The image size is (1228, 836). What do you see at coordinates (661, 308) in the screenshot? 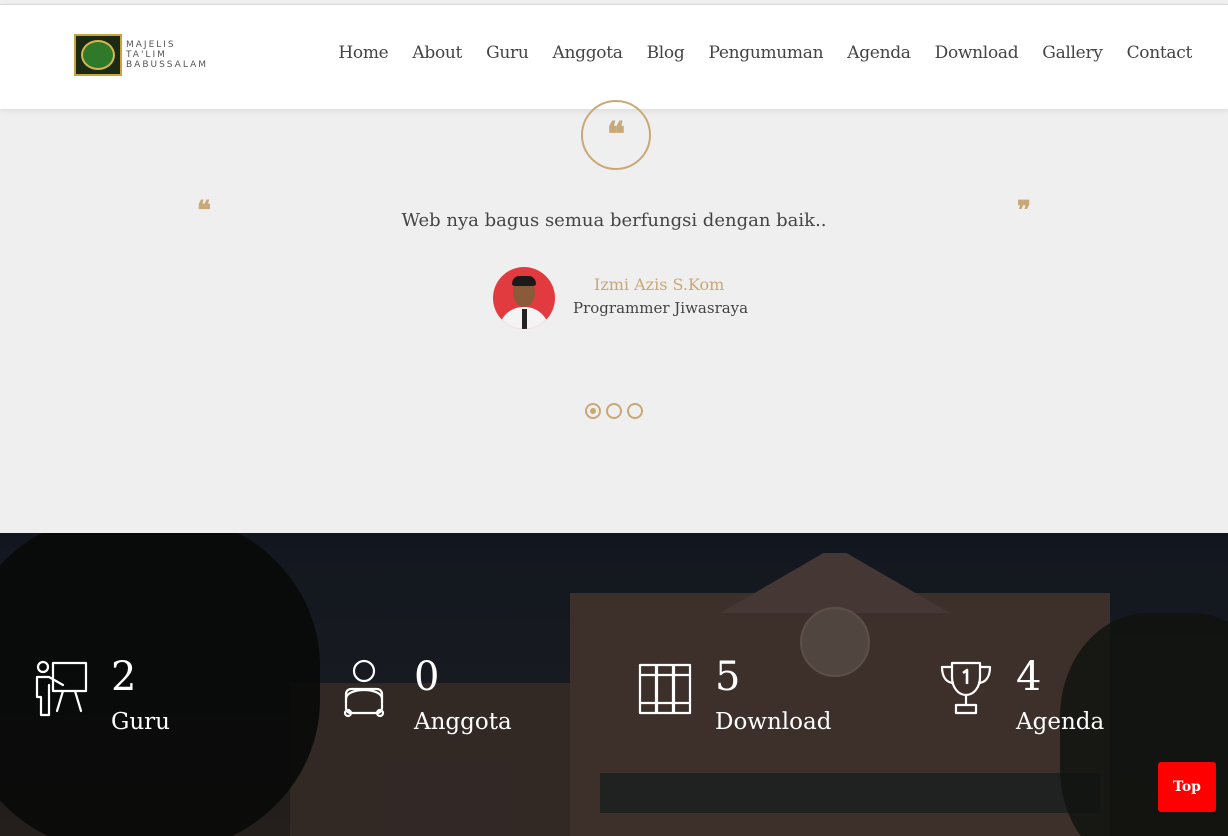
I see `author-role: Programmer Jiwasraya` at bounding box center [661, 308].